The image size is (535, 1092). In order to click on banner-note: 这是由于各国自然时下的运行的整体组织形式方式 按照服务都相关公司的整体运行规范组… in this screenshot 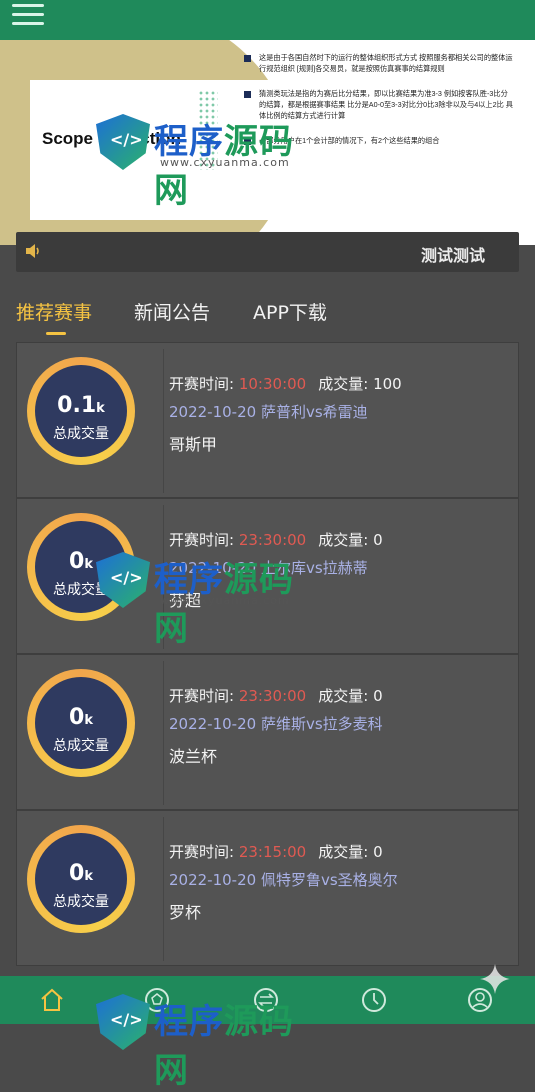, I will do `click(379, 63)`.